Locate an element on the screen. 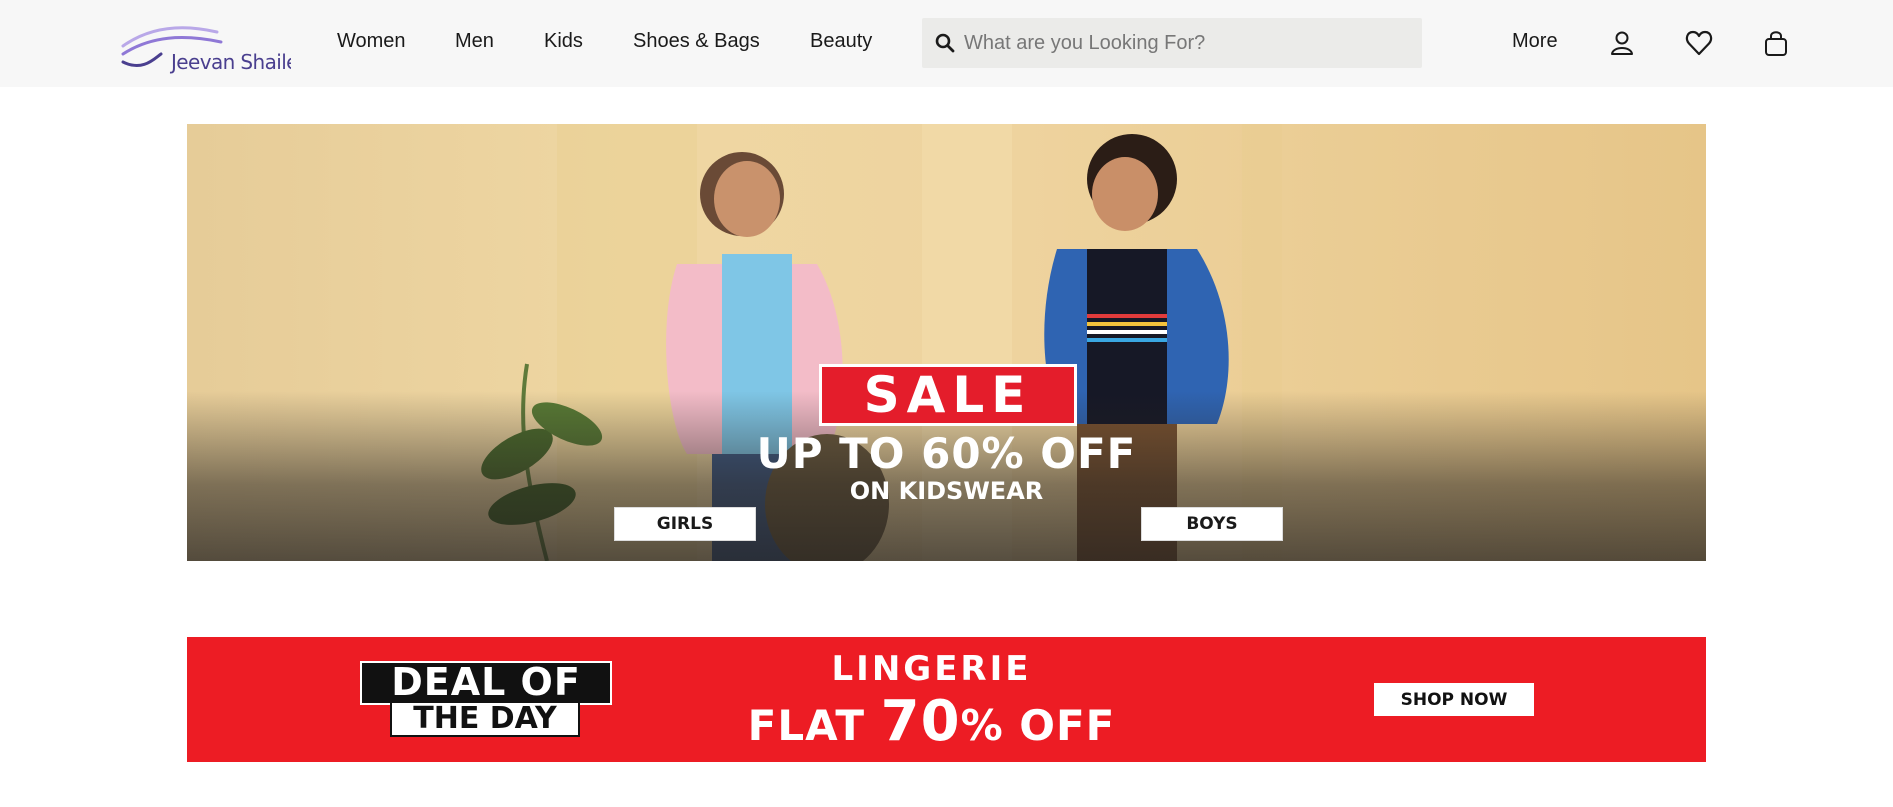  nav-beauty: Beauty is located at coordinates (841, 41).